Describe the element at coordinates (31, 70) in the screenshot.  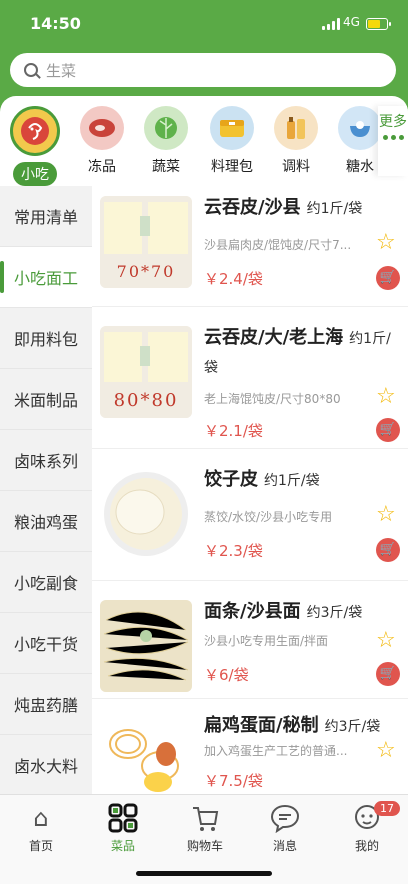
I see `search-icon` at that location.